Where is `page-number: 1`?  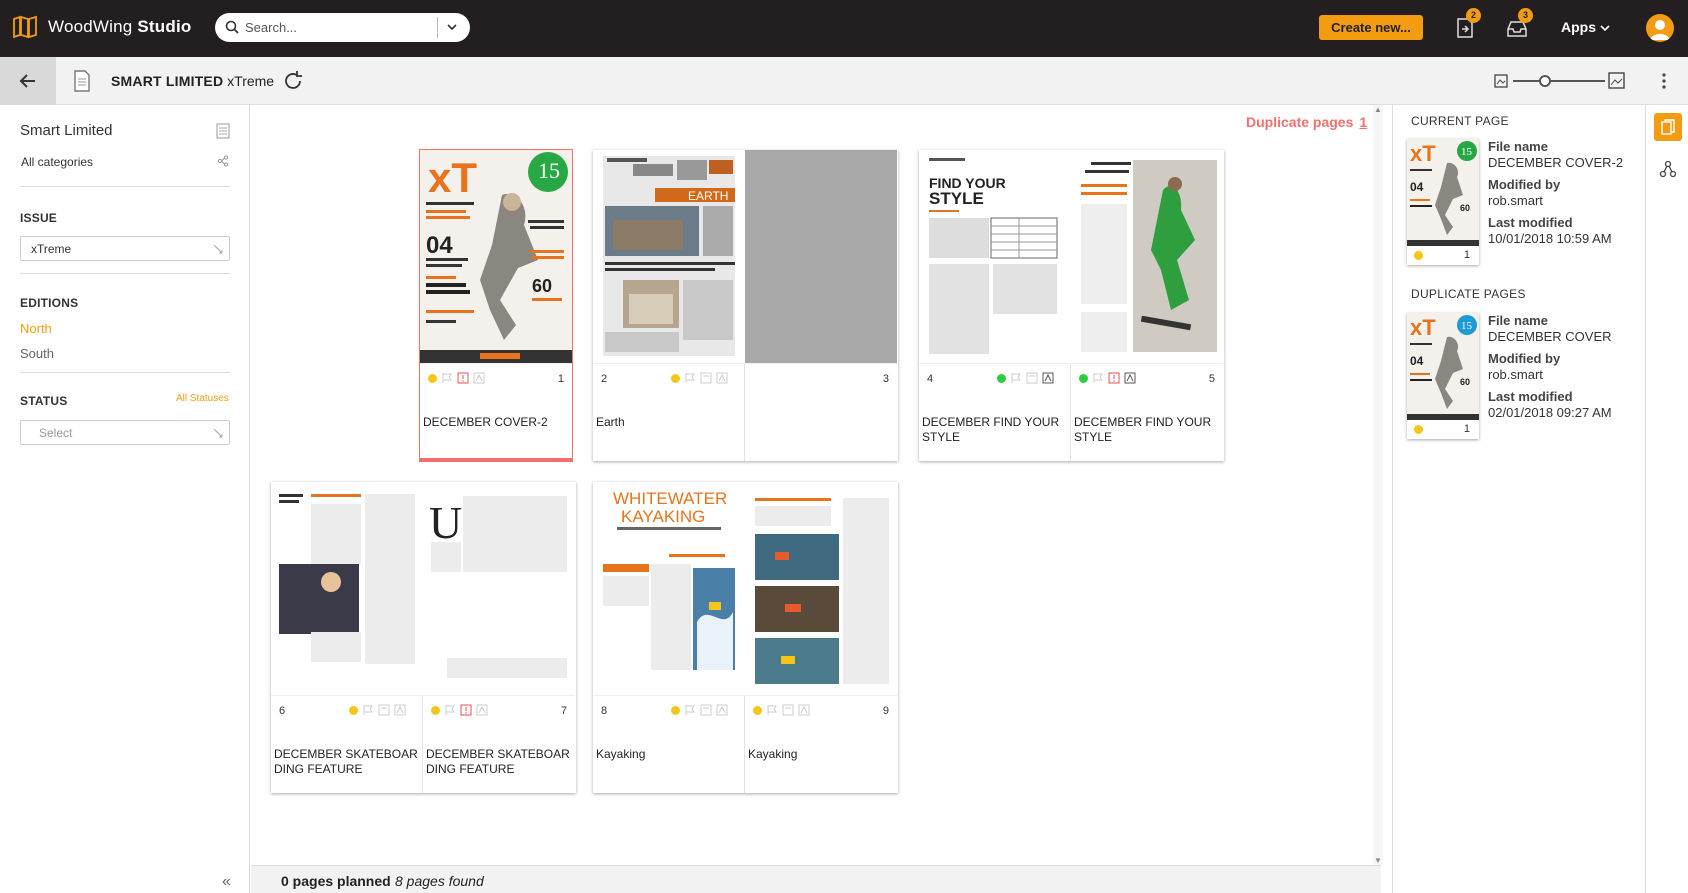 page-number: 1 is located at coordinates (1466, 255).